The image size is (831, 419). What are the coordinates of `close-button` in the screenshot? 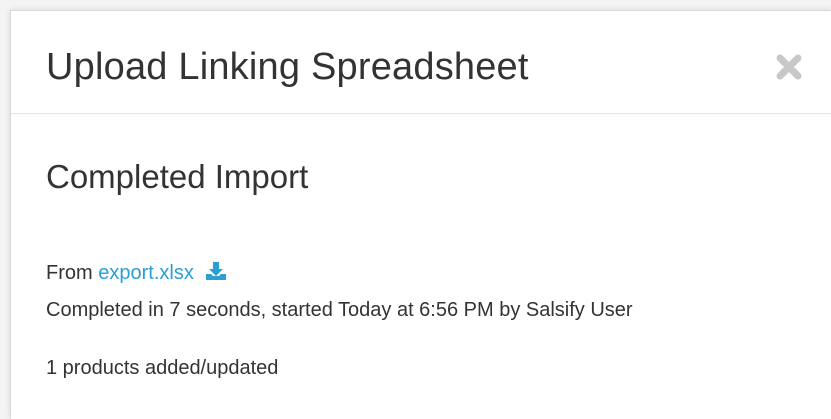 It's located at (789, 67).